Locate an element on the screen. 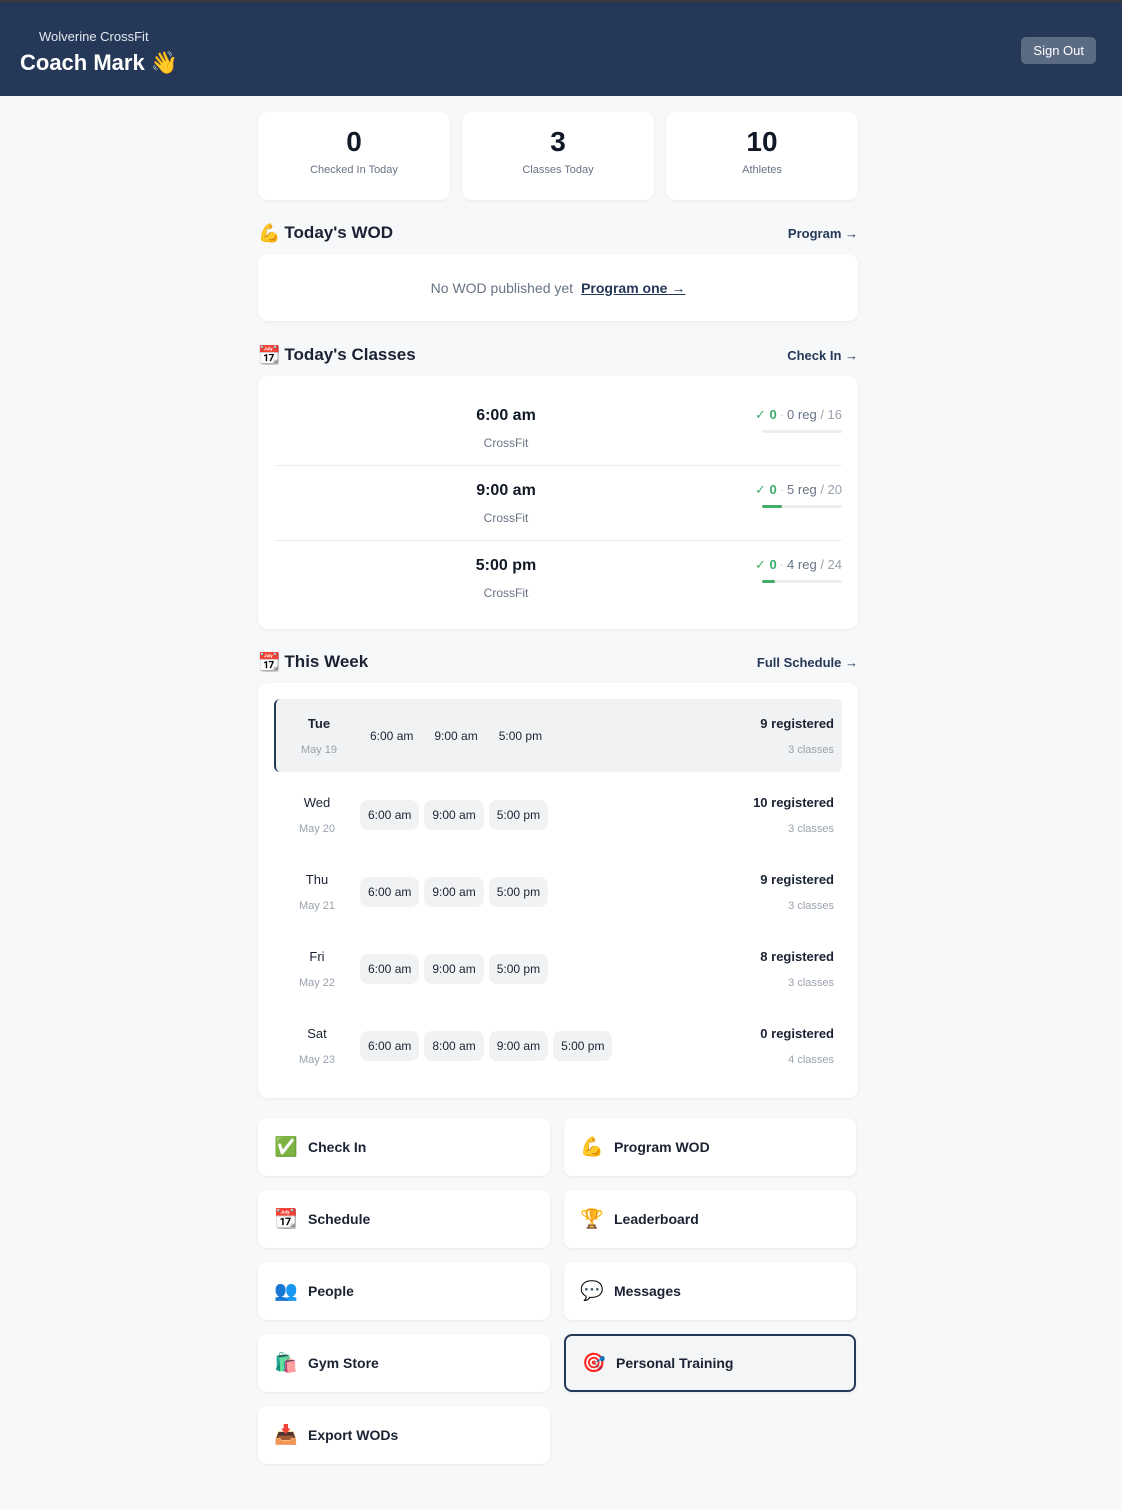 This screenshot has width=1122, height=1510. classes-title-text: Today's Classes is located at coordinates (350, 354).